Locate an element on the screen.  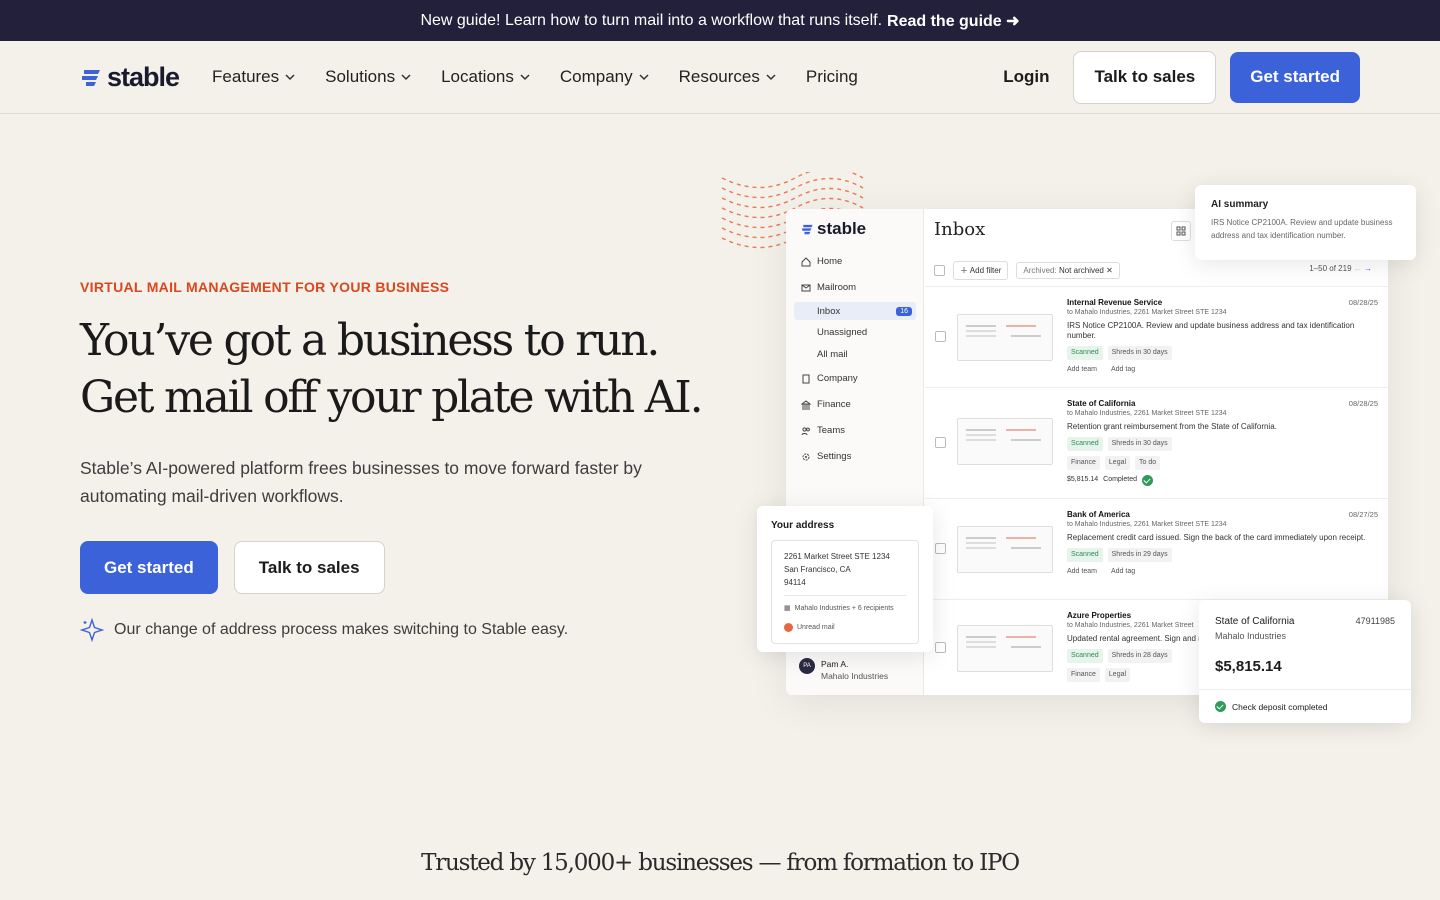
people-icon is located at coordinates (805, 430).